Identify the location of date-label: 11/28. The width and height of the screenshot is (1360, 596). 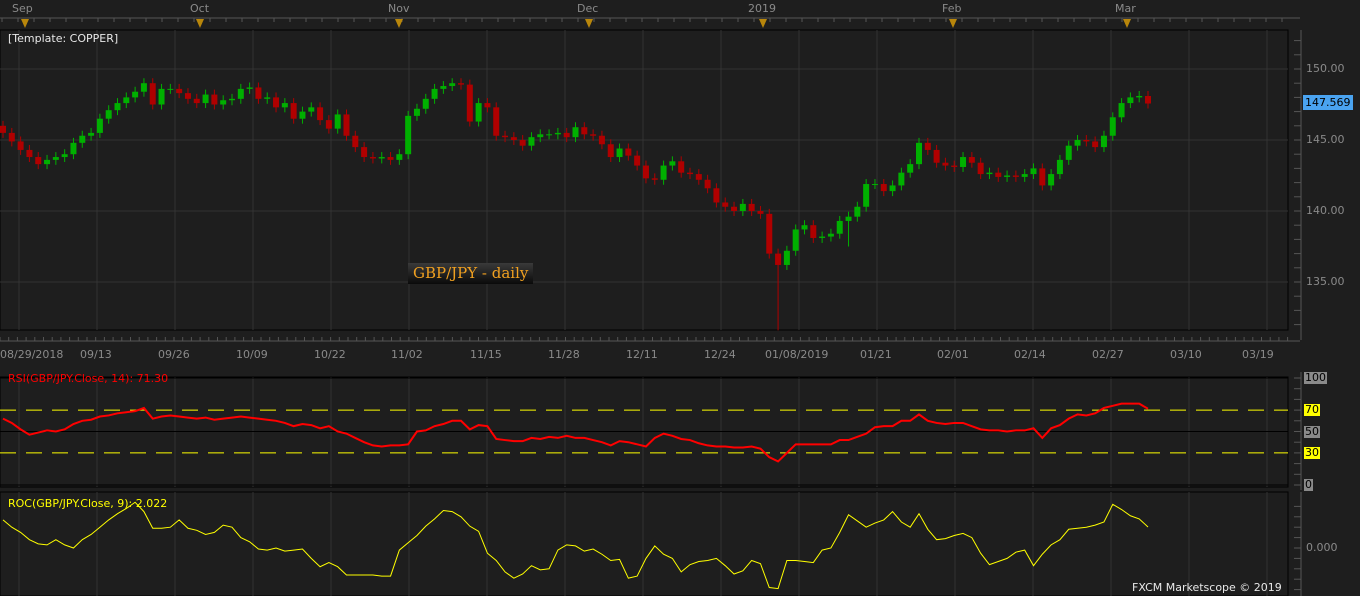
(564, 354).